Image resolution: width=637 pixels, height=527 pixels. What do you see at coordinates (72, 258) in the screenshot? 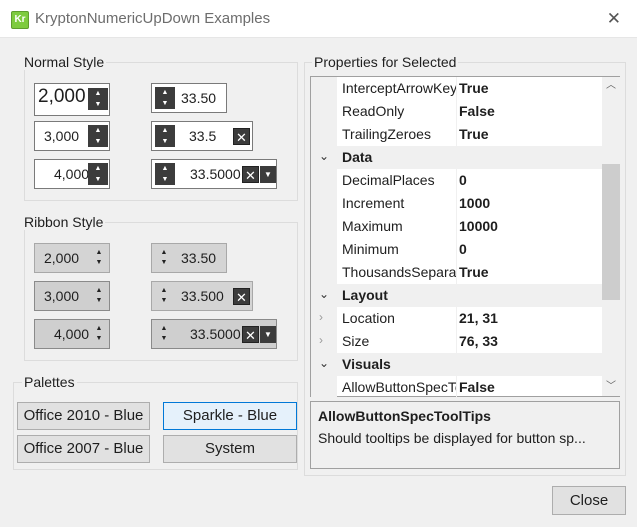
I see `ribbon-numeric-updown-1: 2,000 ▲ ▼` at bounding box center [72, 258].